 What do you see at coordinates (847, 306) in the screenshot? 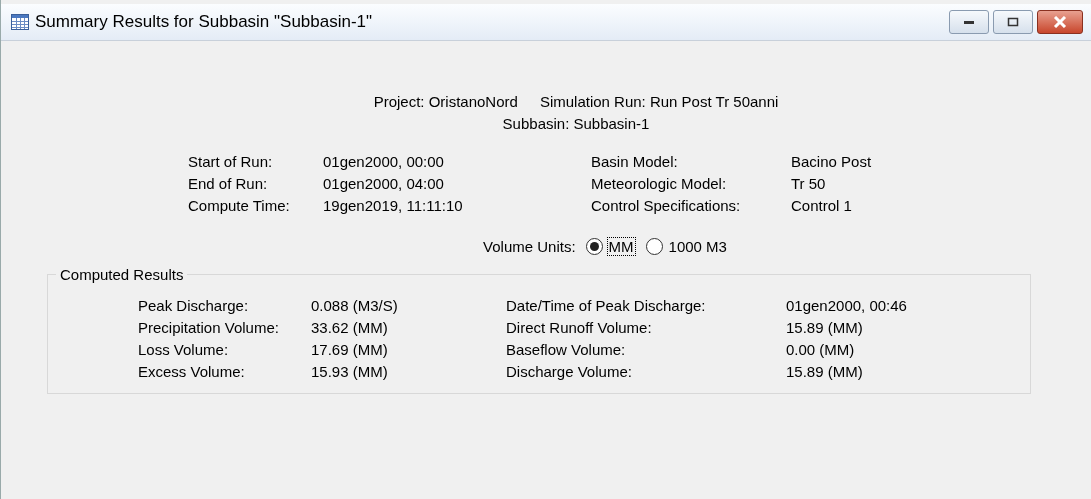
I see `result-value: 01gen2000, 00:46` at bounding box center [847, 306].